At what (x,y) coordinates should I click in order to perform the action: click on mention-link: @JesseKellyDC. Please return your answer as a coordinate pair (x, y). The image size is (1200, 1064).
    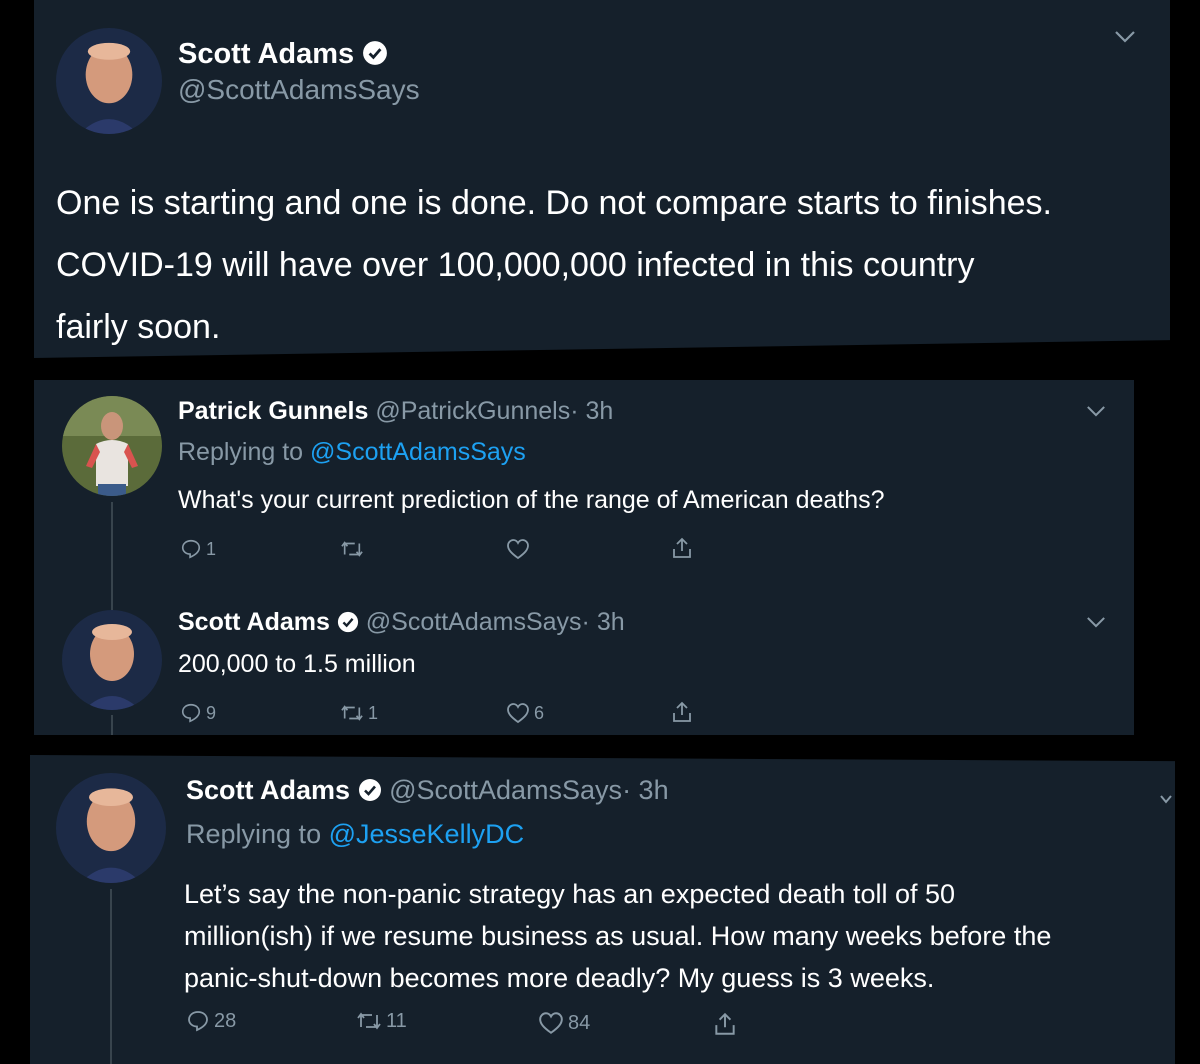
    Looking at the image, I should click on (426, 834).